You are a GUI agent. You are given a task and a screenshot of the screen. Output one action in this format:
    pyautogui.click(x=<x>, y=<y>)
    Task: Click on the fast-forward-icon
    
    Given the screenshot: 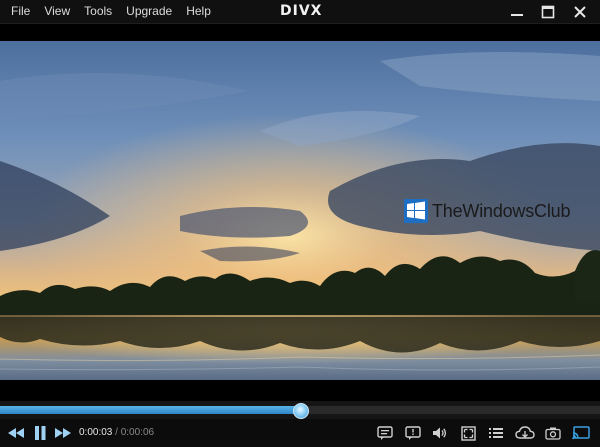 What is the action you would take?
    pyautogui.click(x=63, y=433)
    